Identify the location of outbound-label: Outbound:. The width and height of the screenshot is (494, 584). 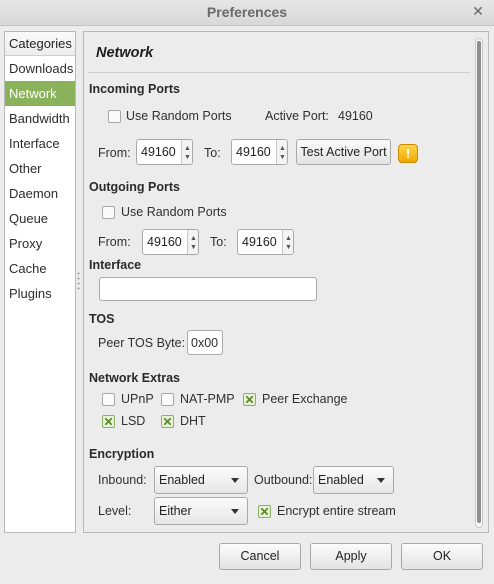
(283, 480).